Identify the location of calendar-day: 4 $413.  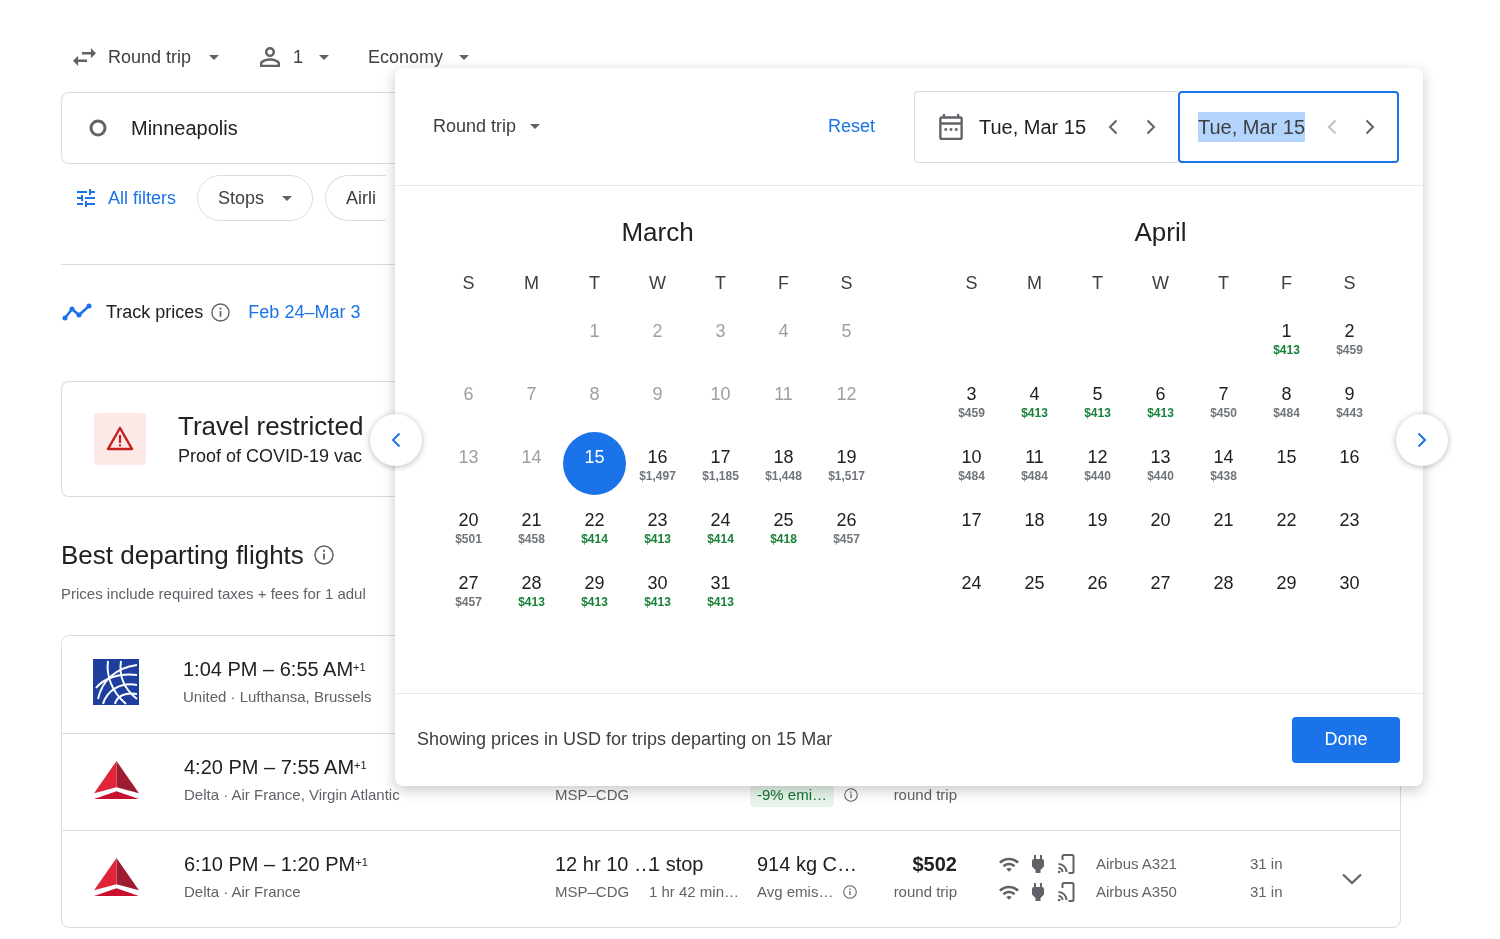
(1034, 400).